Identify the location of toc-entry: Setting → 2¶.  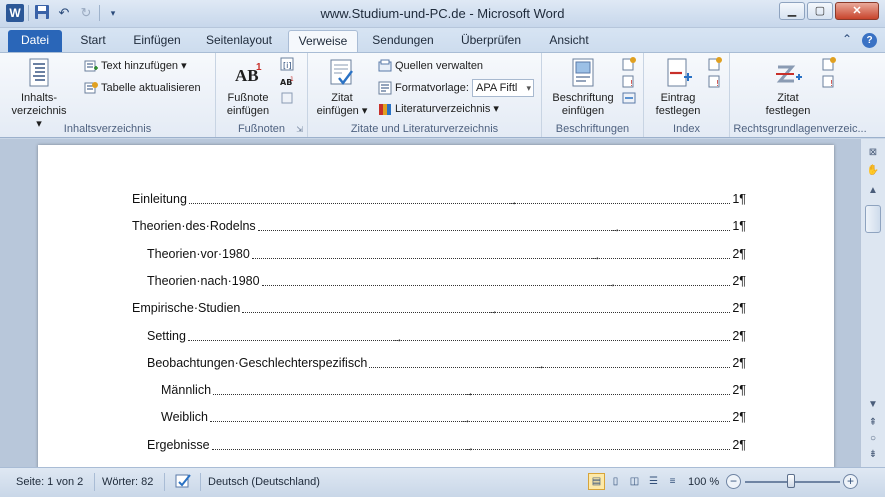
(446, 336).